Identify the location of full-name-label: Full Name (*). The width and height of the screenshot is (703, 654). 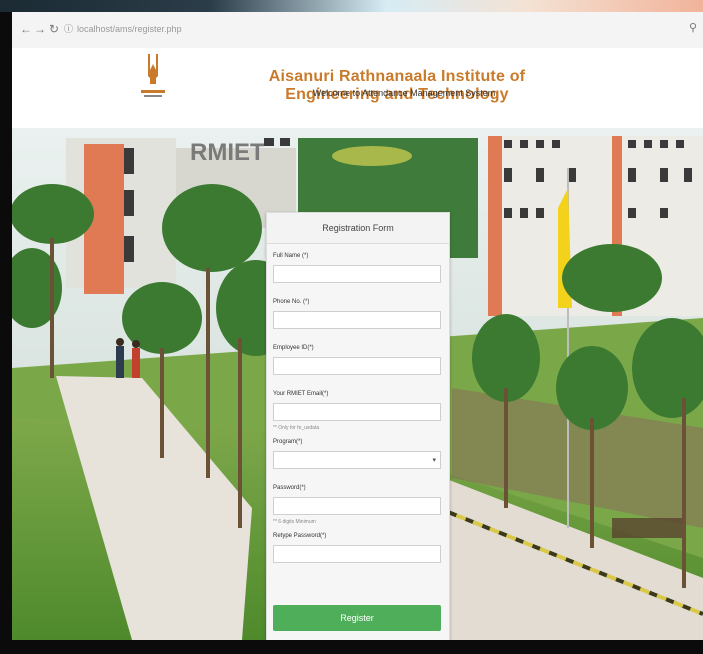
(291, 256).